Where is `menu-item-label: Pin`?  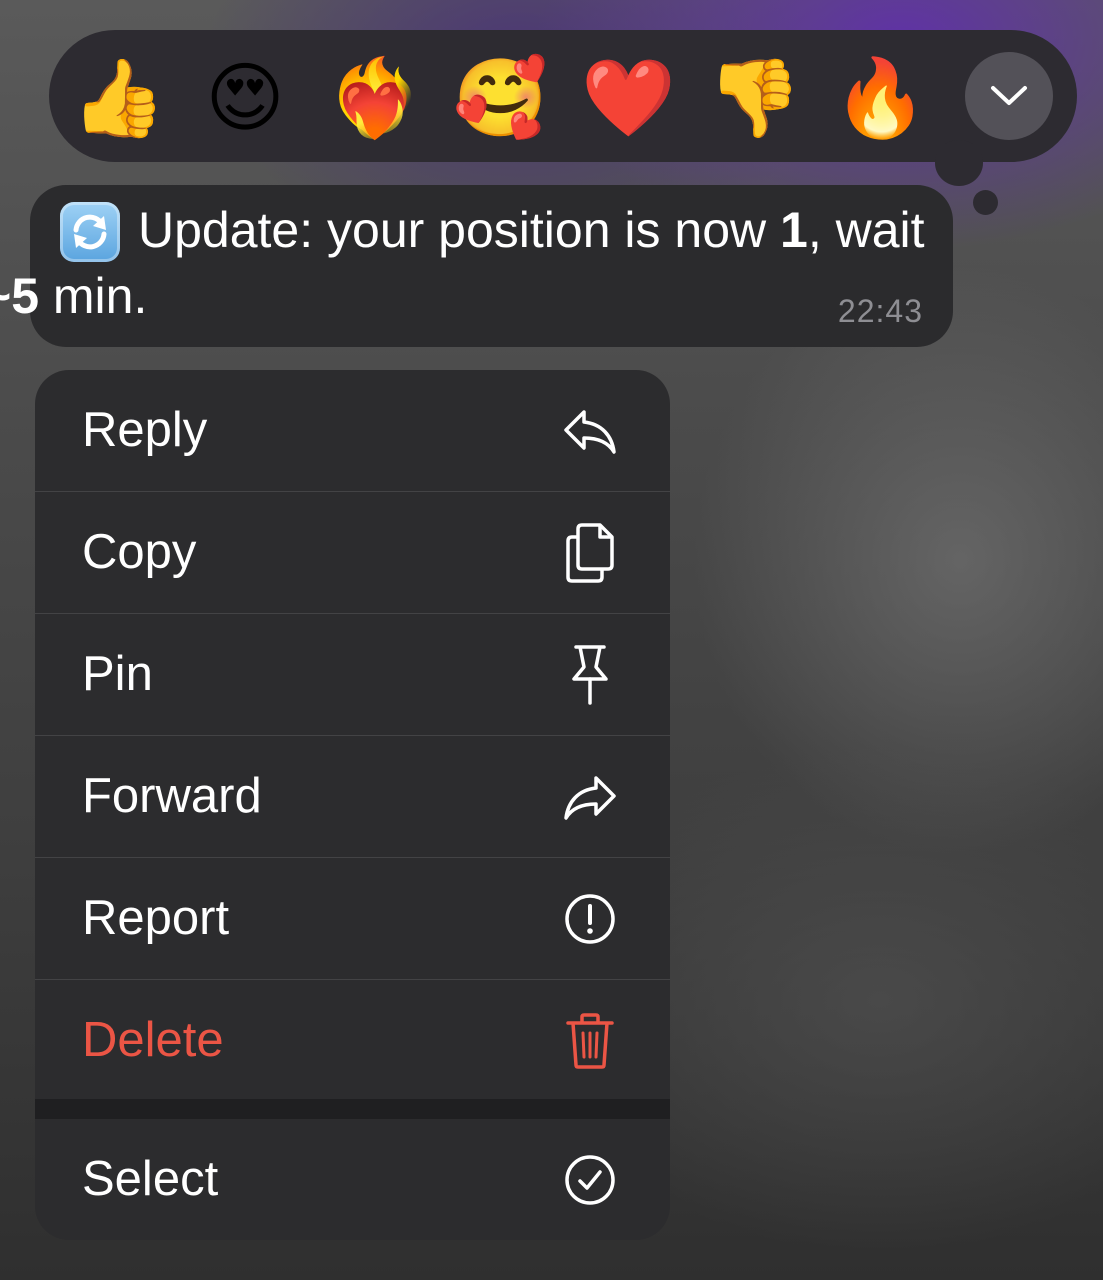
menu-item-label: Pin is located at coordinates (117, 674).